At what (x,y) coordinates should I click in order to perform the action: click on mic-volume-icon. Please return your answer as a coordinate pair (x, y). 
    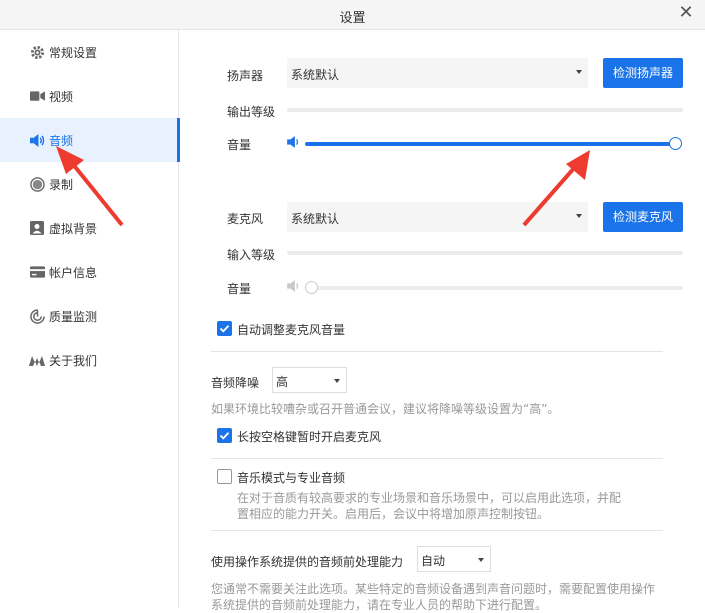
    Looking at the image, I should click on (294, 287).